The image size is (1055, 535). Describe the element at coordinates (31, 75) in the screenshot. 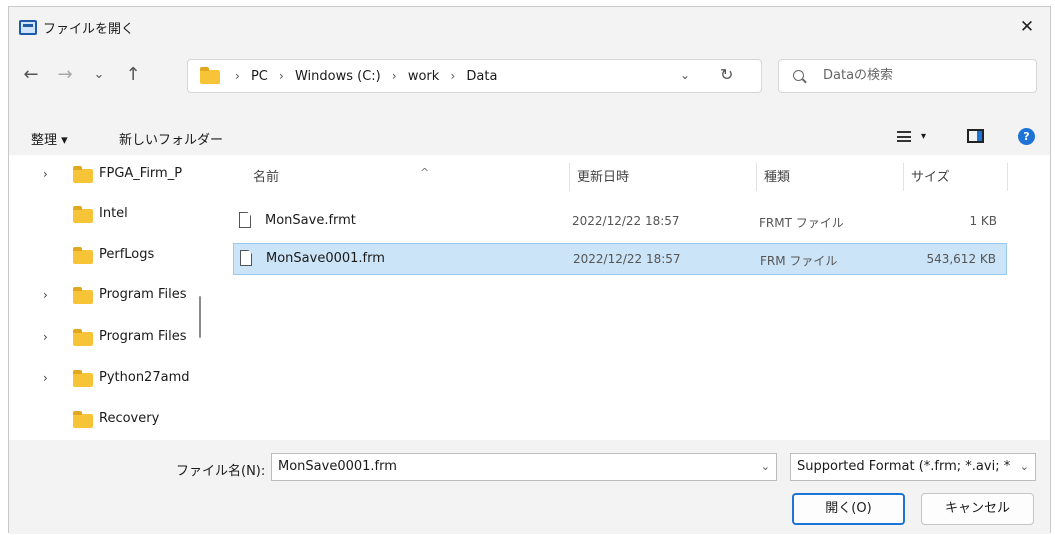

I see `back-arrow-icon: ←` at that location.